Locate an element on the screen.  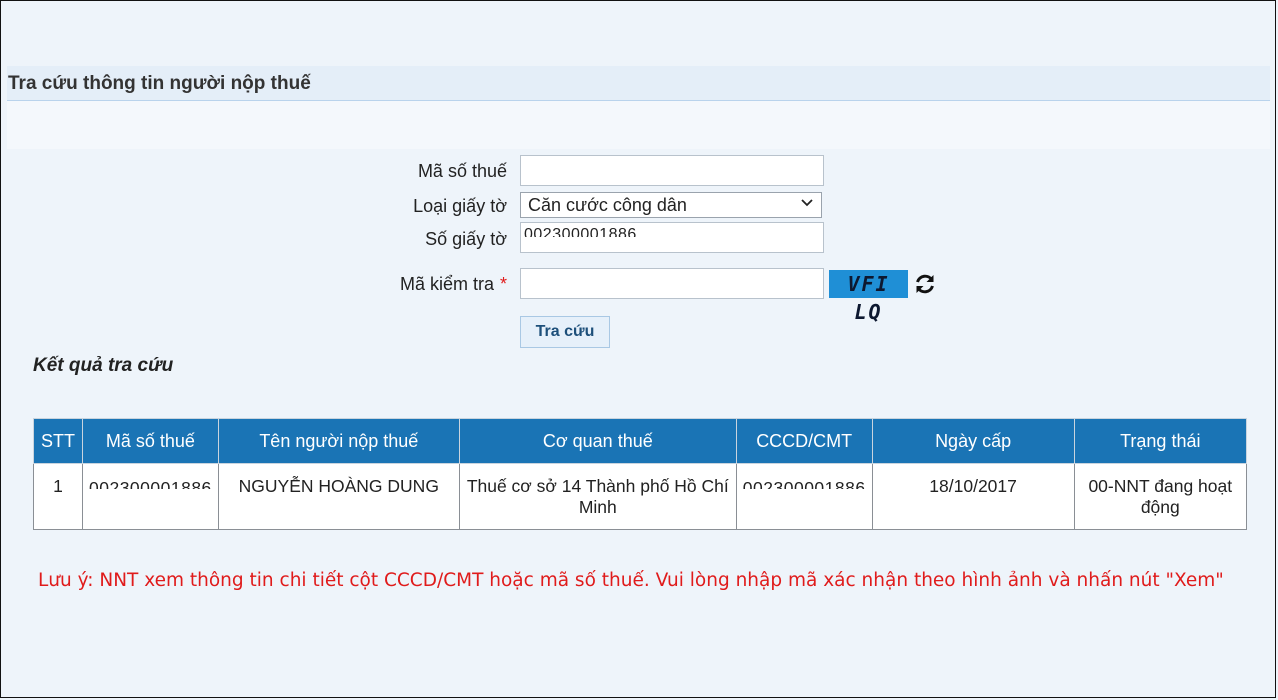
captcha-label-row: Mã kiểm tra * is located at coordinates (417, 284).